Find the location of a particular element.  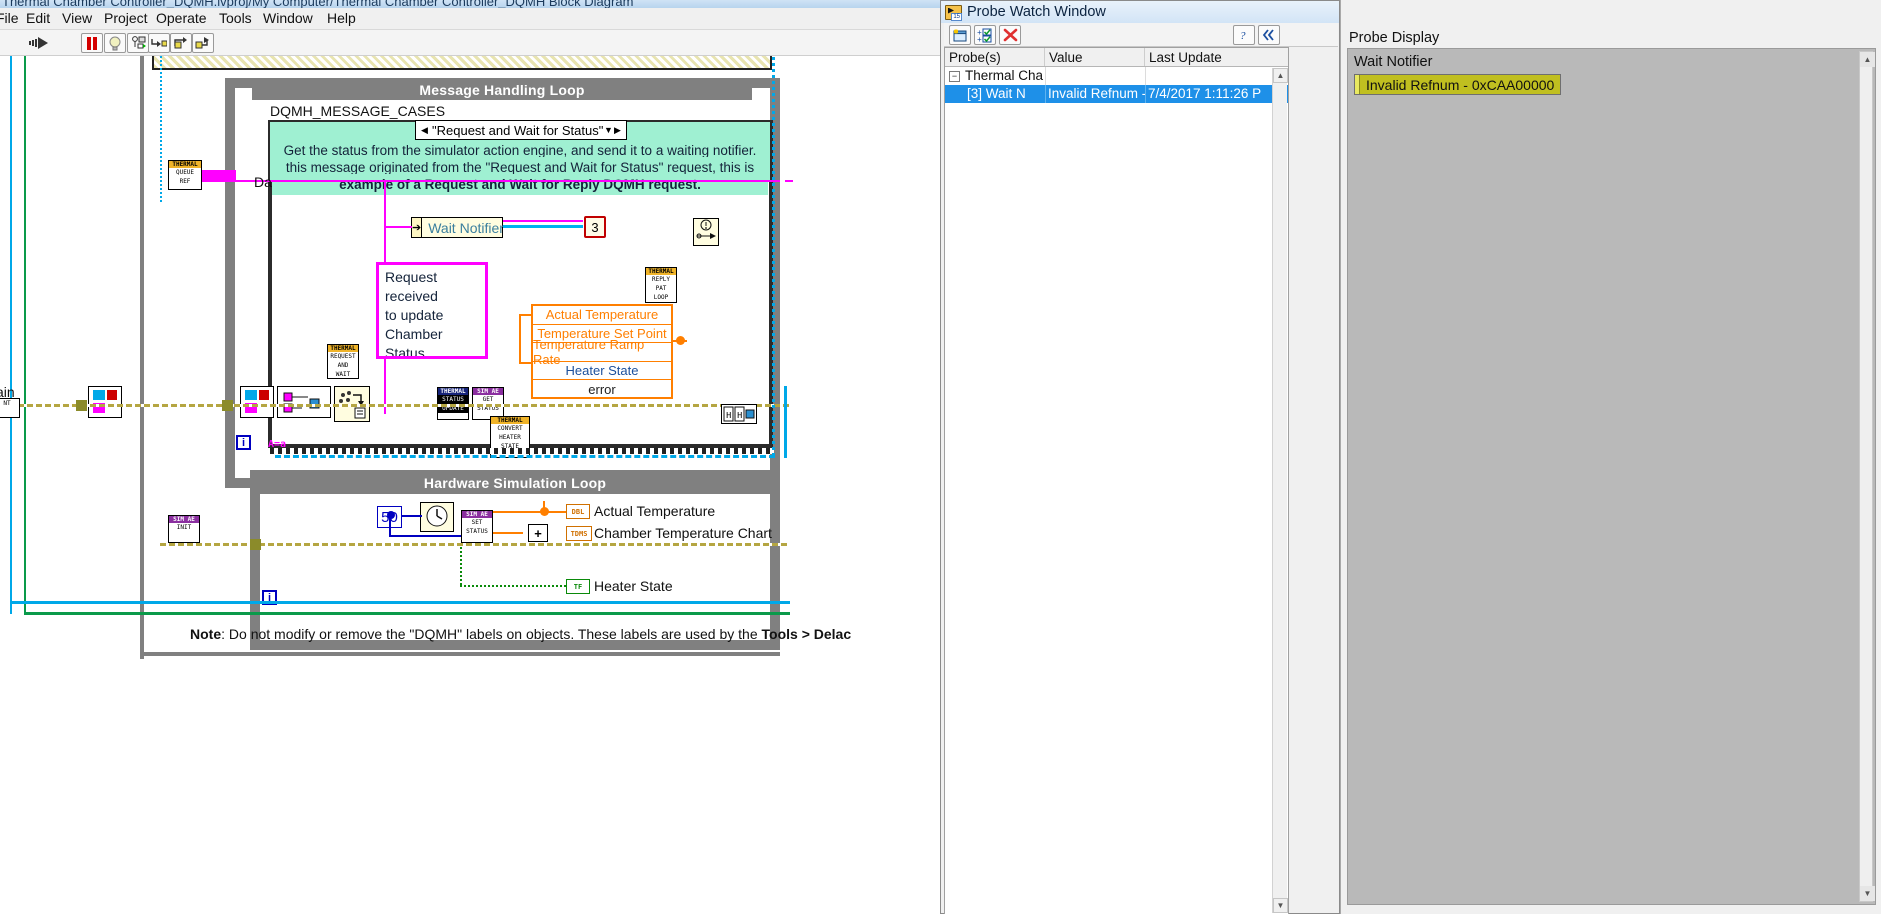

vi-block-left-b is located at coordinates (257, 402).